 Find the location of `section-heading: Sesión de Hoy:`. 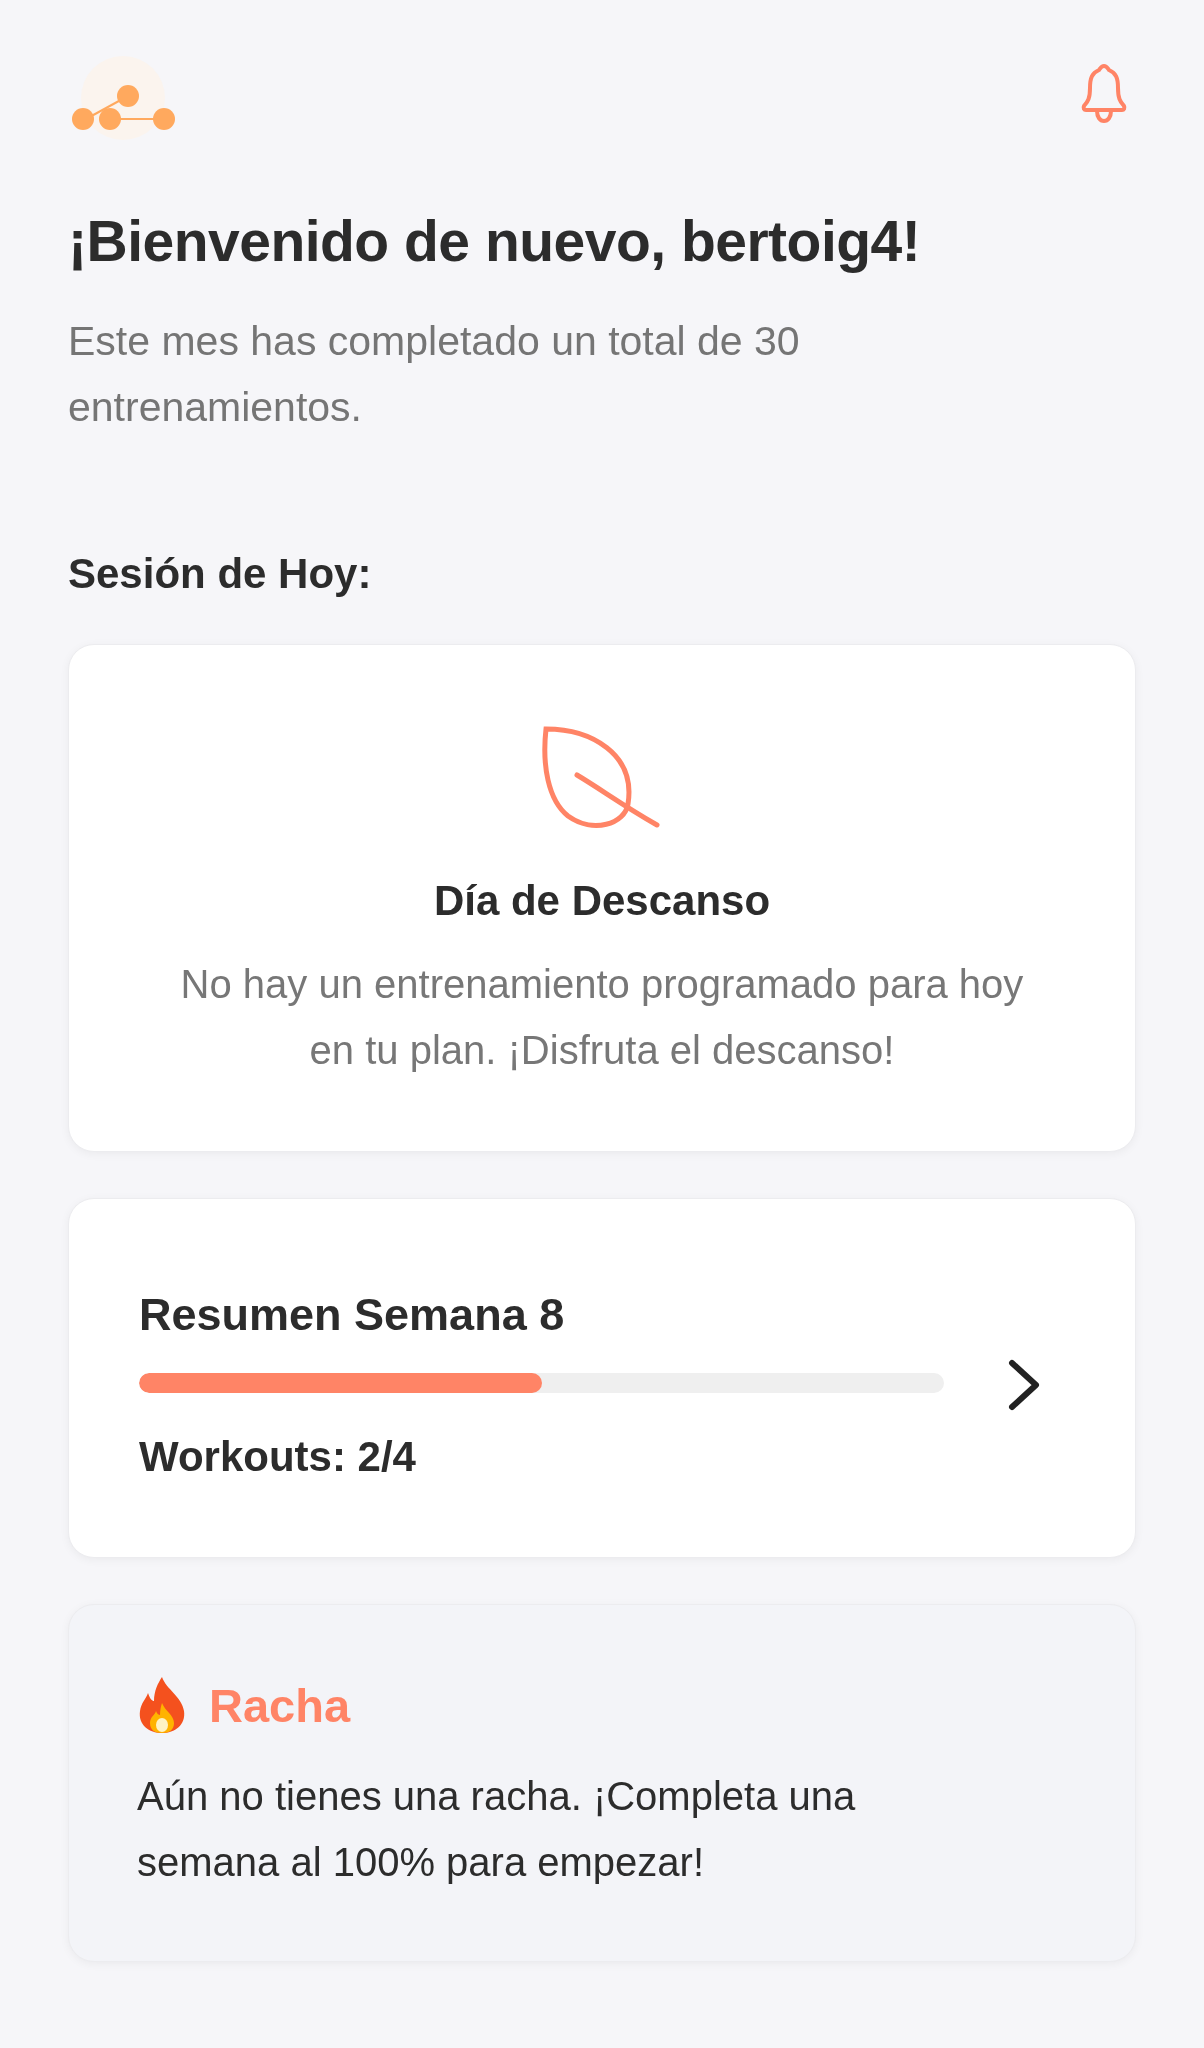

section-heading: Sesión de Hoy: is located at coordinates (220, 574).